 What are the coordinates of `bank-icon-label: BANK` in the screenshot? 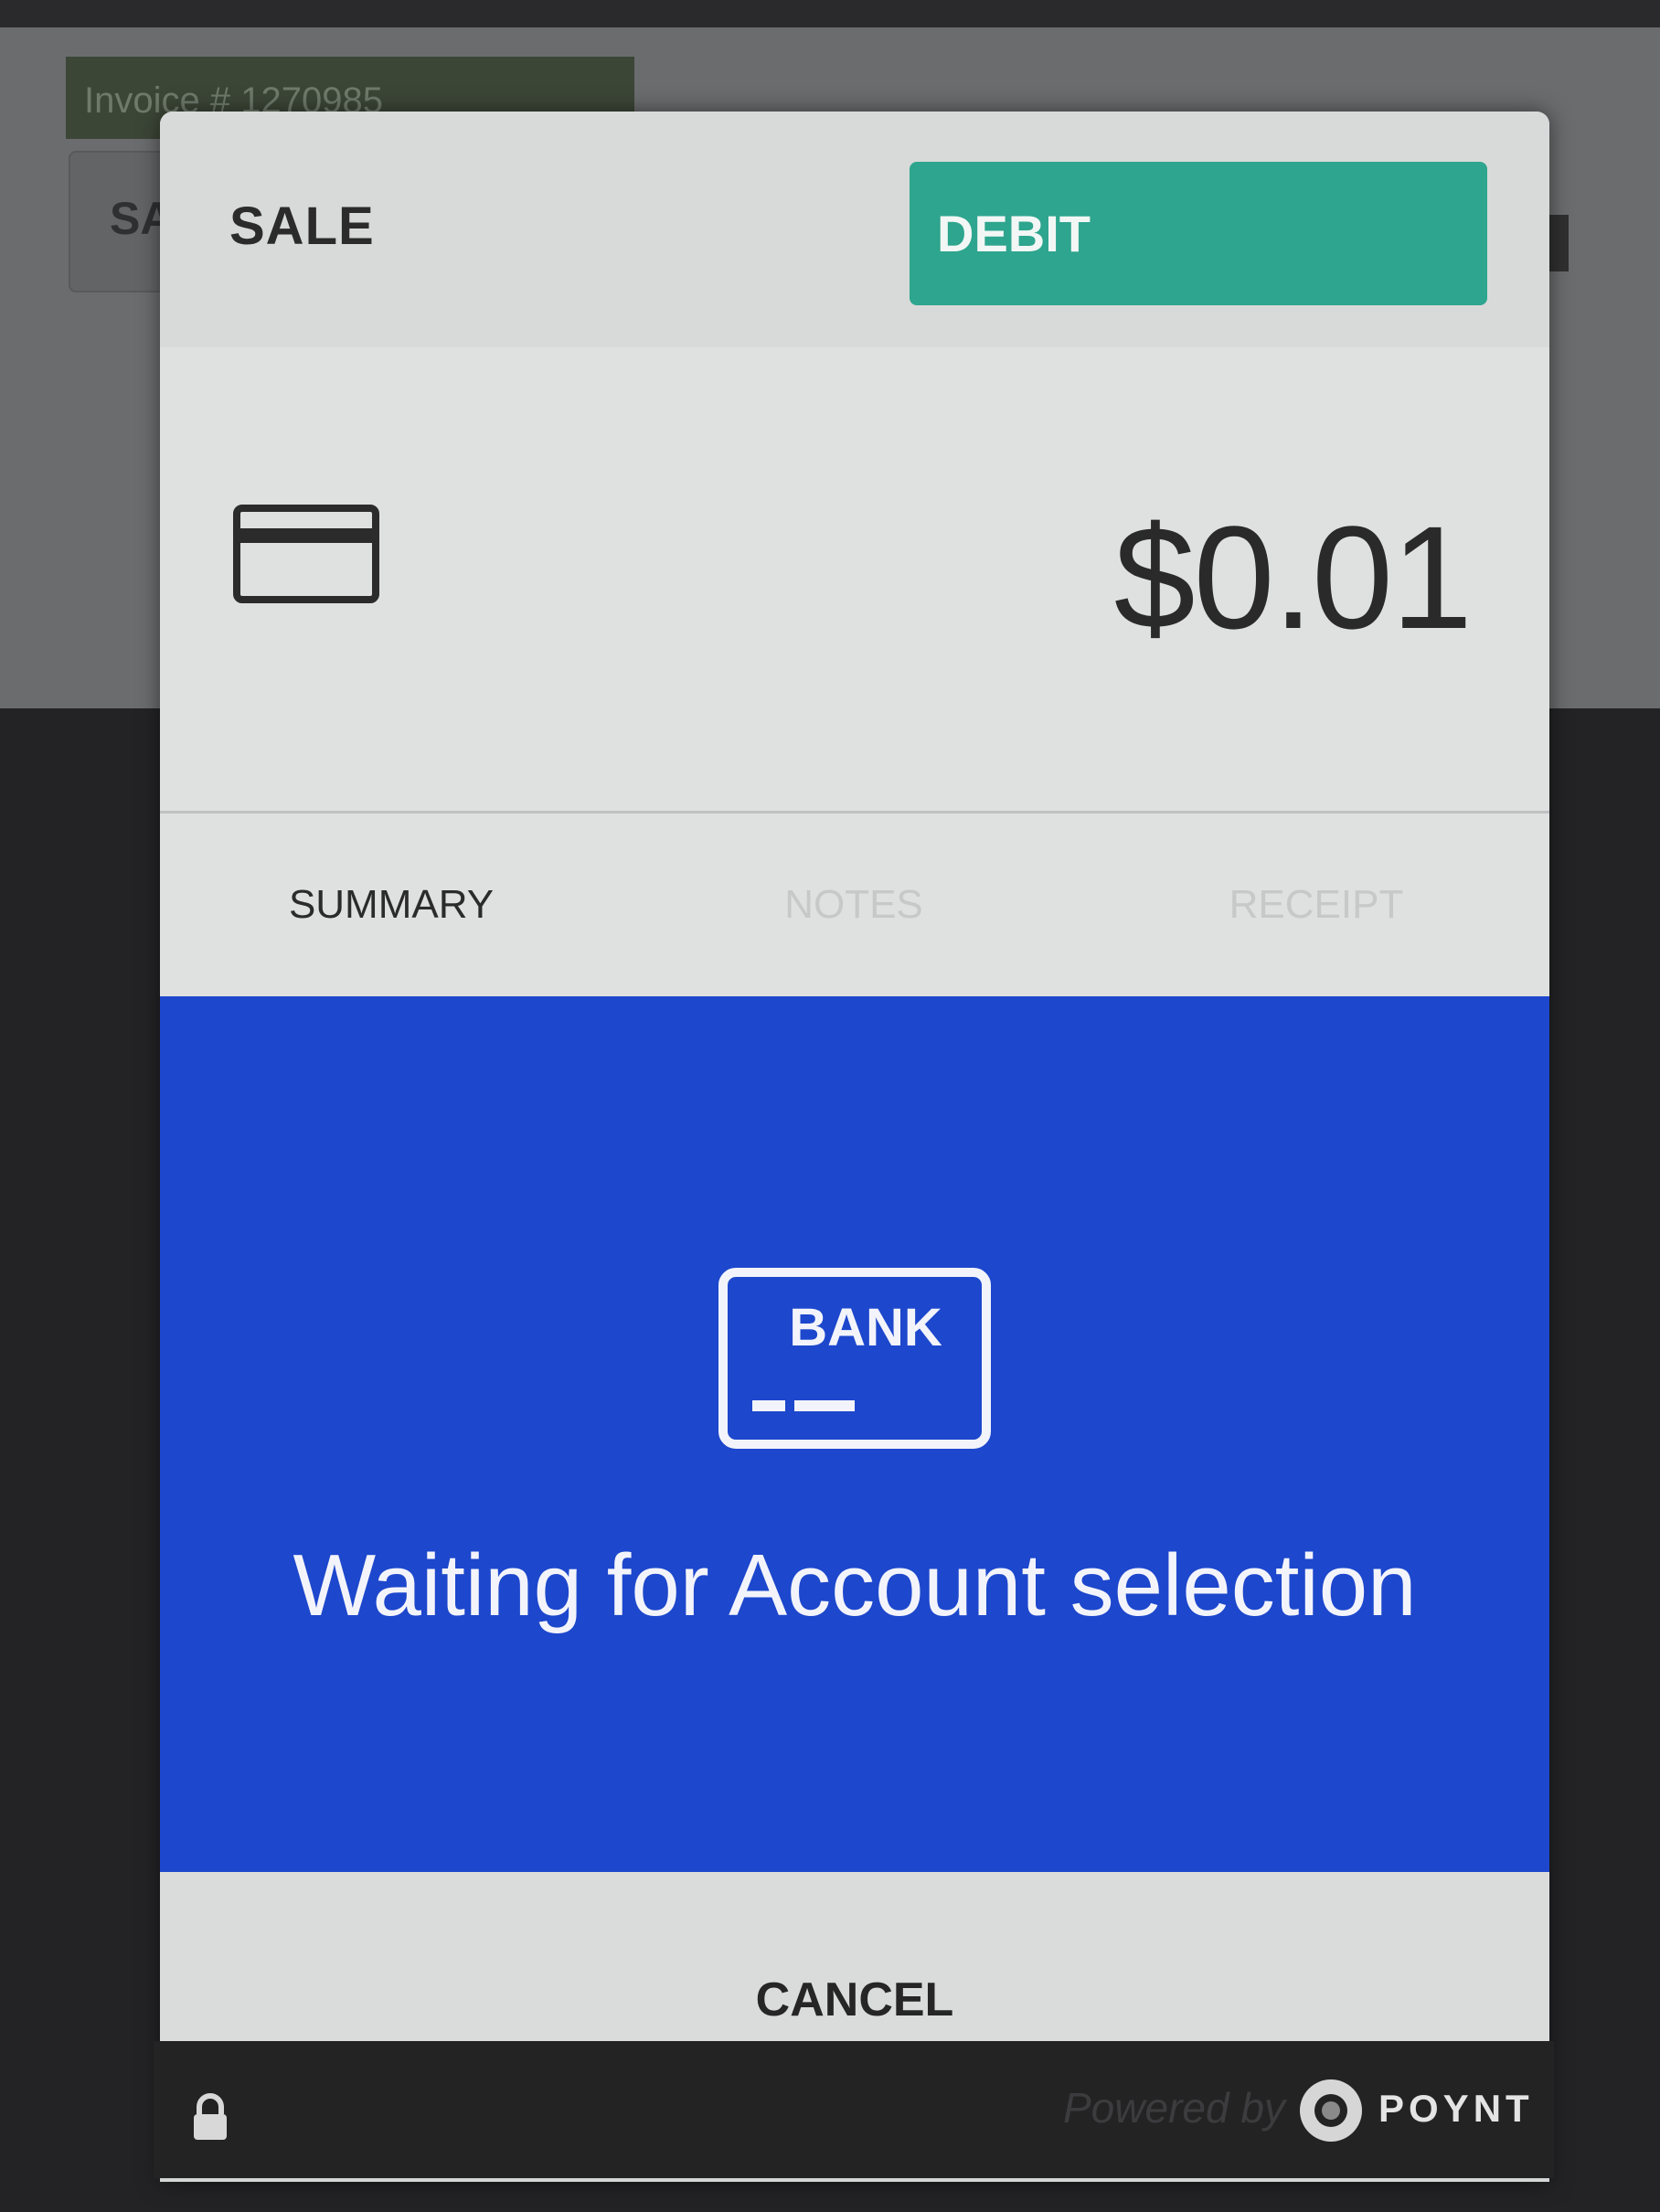 It's located at (865, 1327).